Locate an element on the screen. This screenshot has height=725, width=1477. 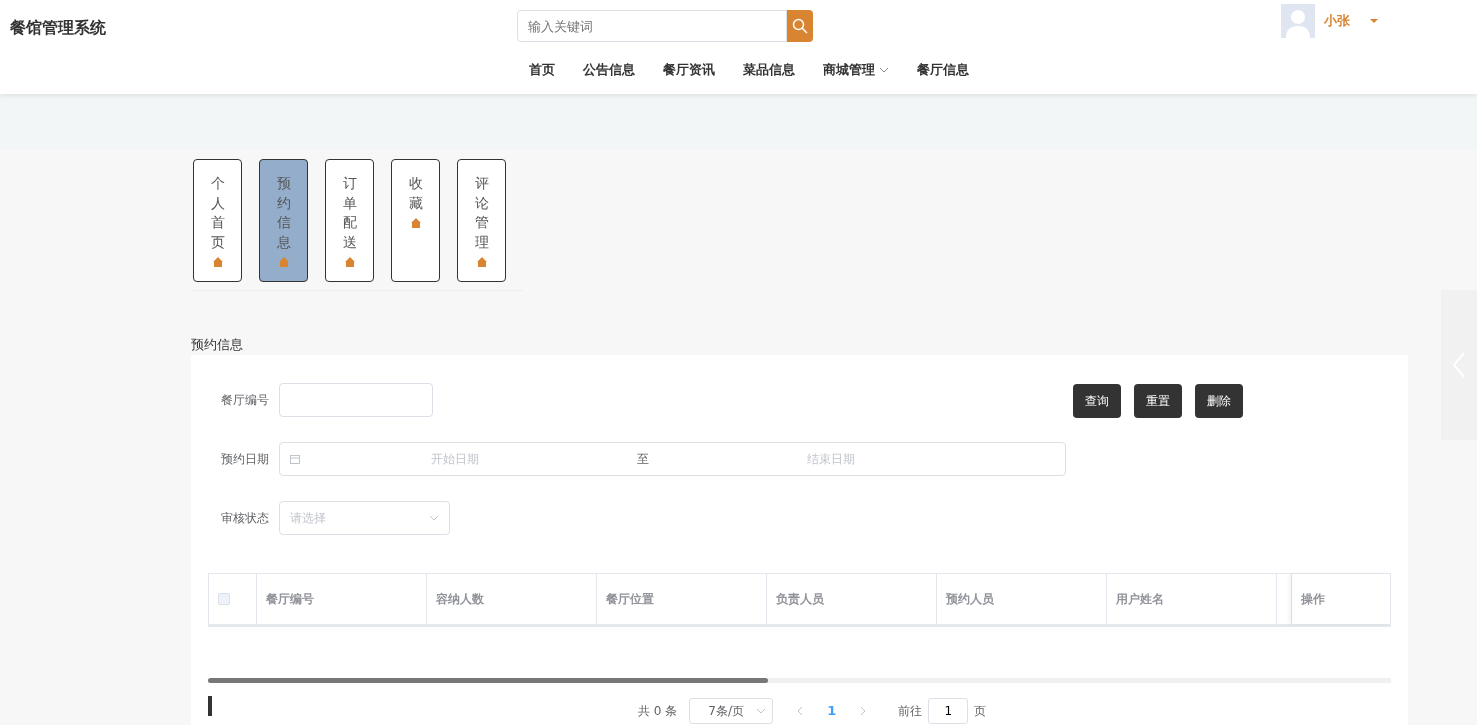
section-title: 预约信息 is located at coordinates (217, 345).